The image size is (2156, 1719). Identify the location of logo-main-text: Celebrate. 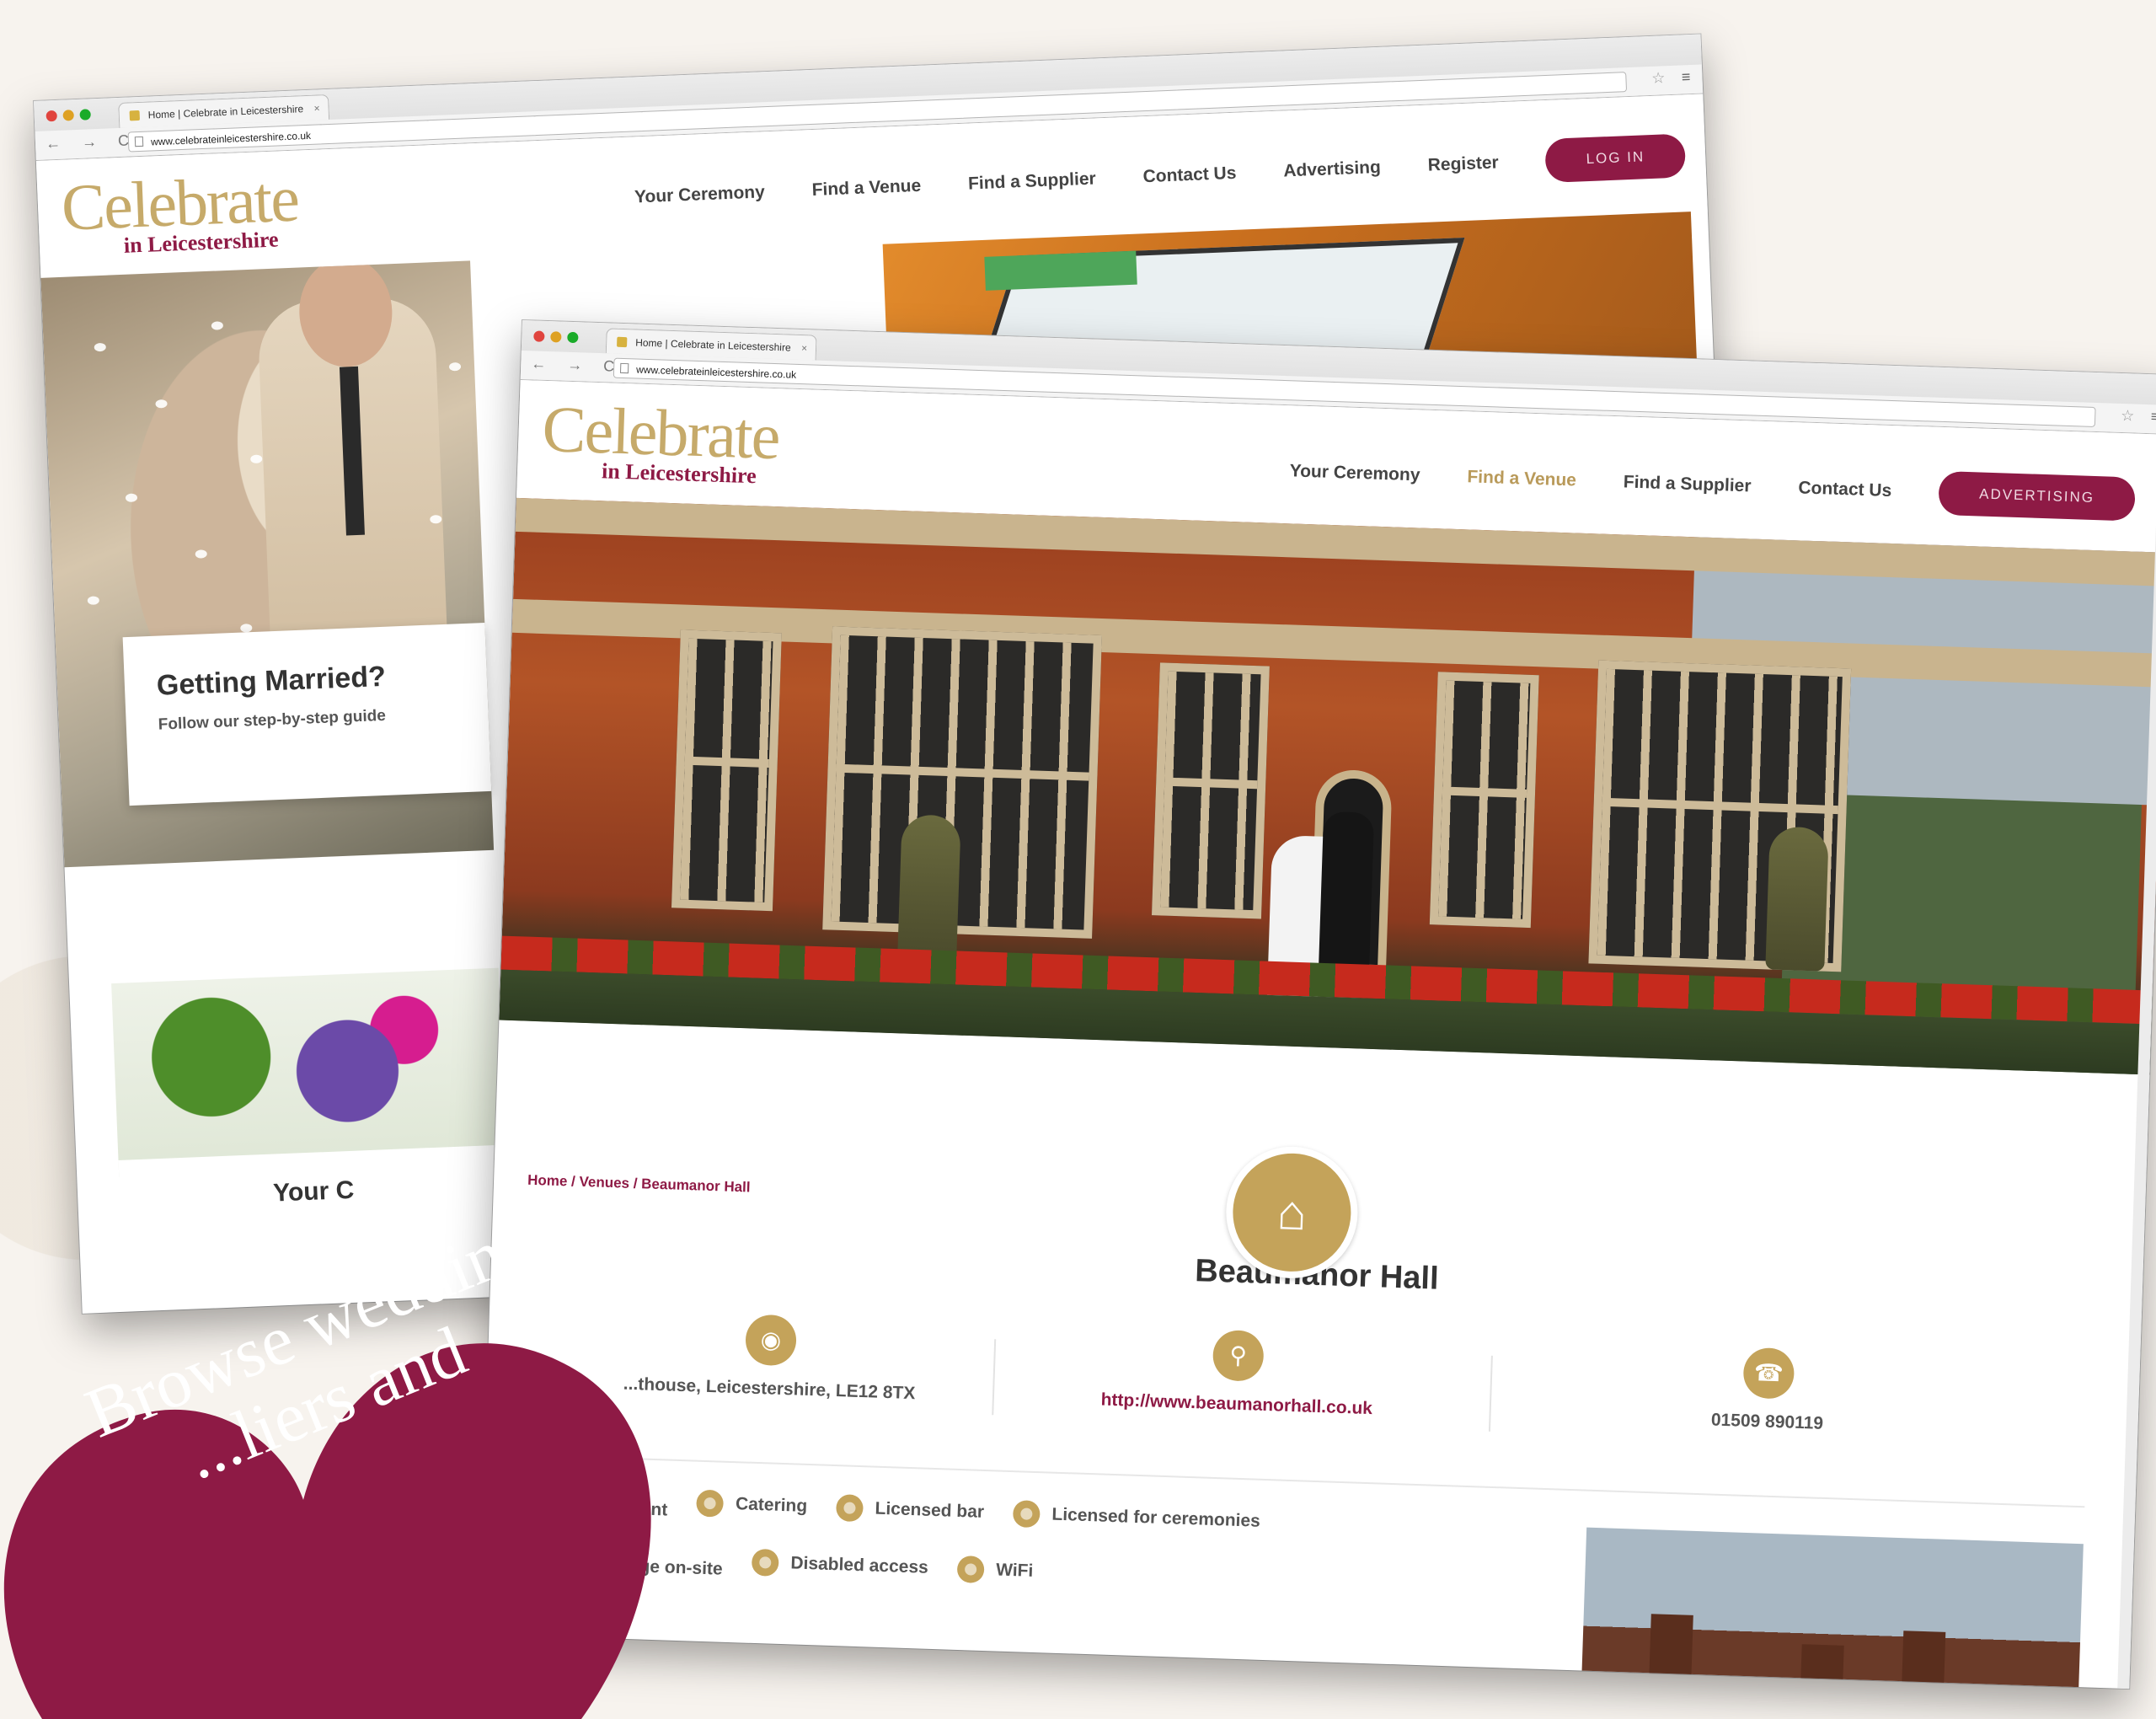
(660, 432).